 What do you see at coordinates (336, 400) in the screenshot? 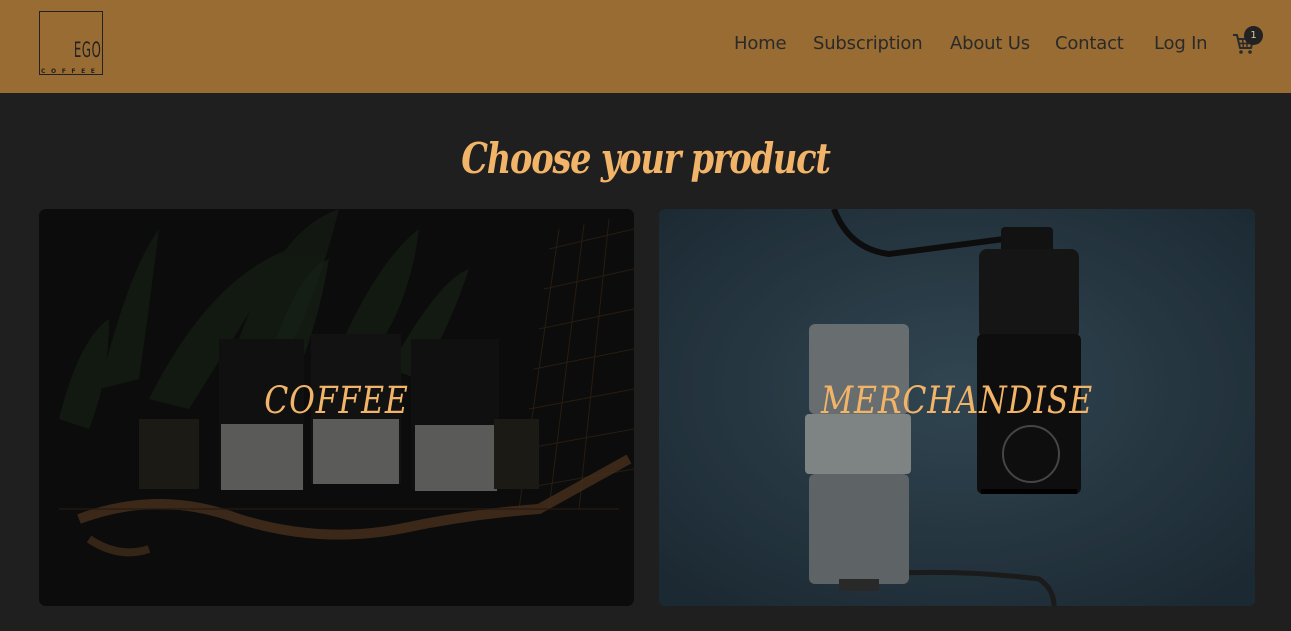
I see `card-label-coffee: COFFEE` at bounding box center [336, 400].